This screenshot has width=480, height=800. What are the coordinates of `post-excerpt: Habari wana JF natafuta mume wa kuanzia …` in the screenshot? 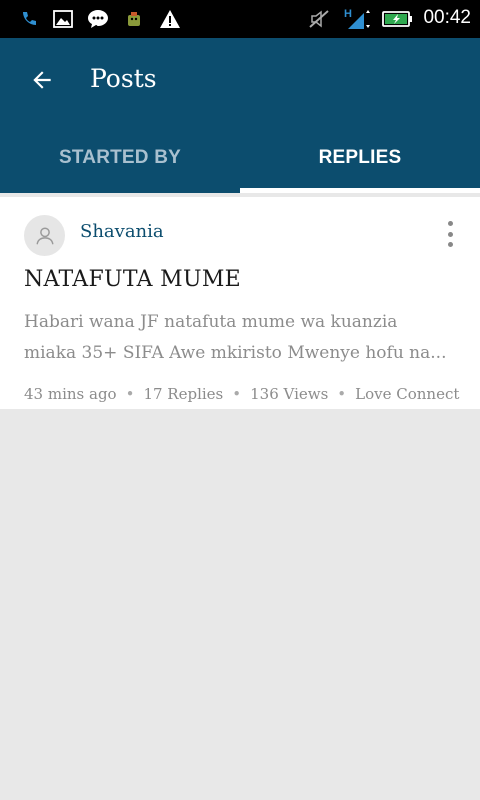 It's located at (242, 338).